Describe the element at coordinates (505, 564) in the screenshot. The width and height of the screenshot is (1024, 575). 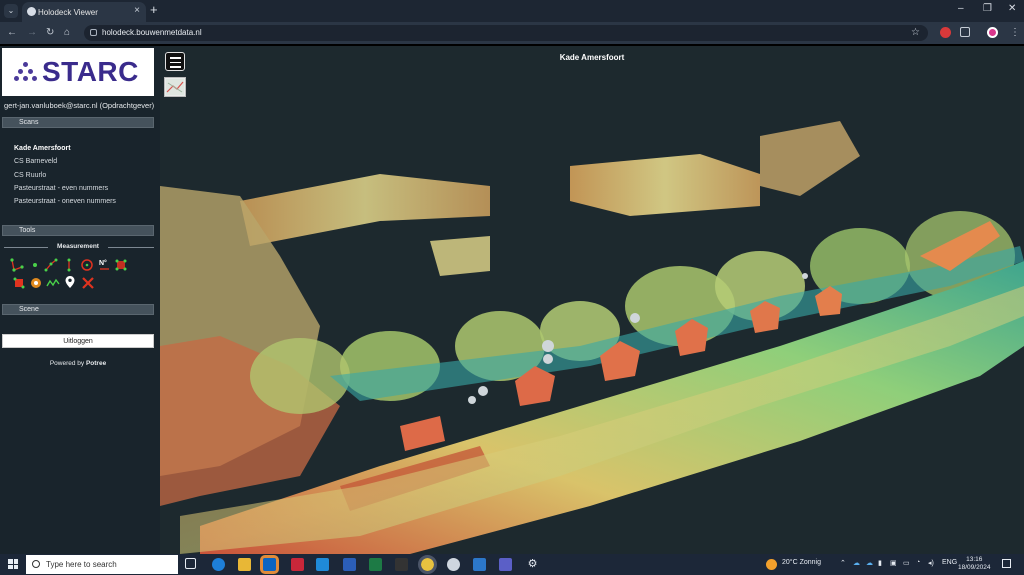
I see `teams-icon` at that location.